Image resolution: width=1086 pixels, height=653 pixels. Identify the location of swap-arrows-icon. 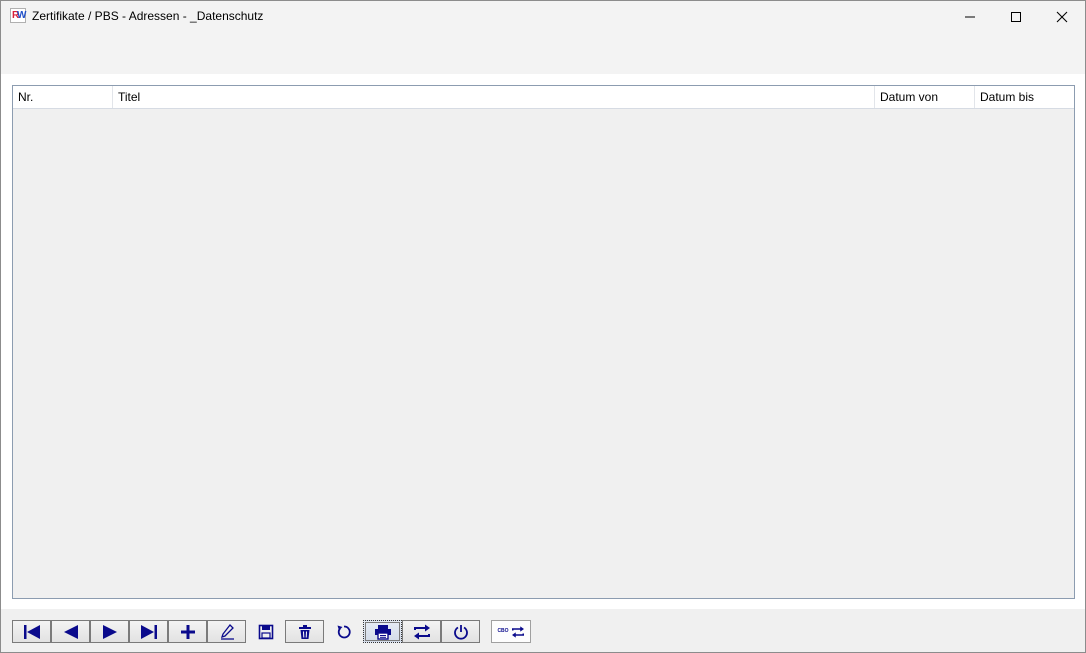
(421, 631).